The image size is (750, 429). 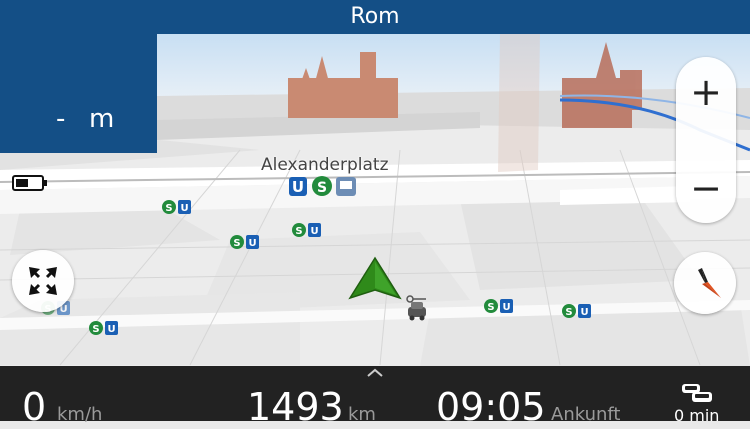 I want to click on expand-icon, so click(x=43, y=281).